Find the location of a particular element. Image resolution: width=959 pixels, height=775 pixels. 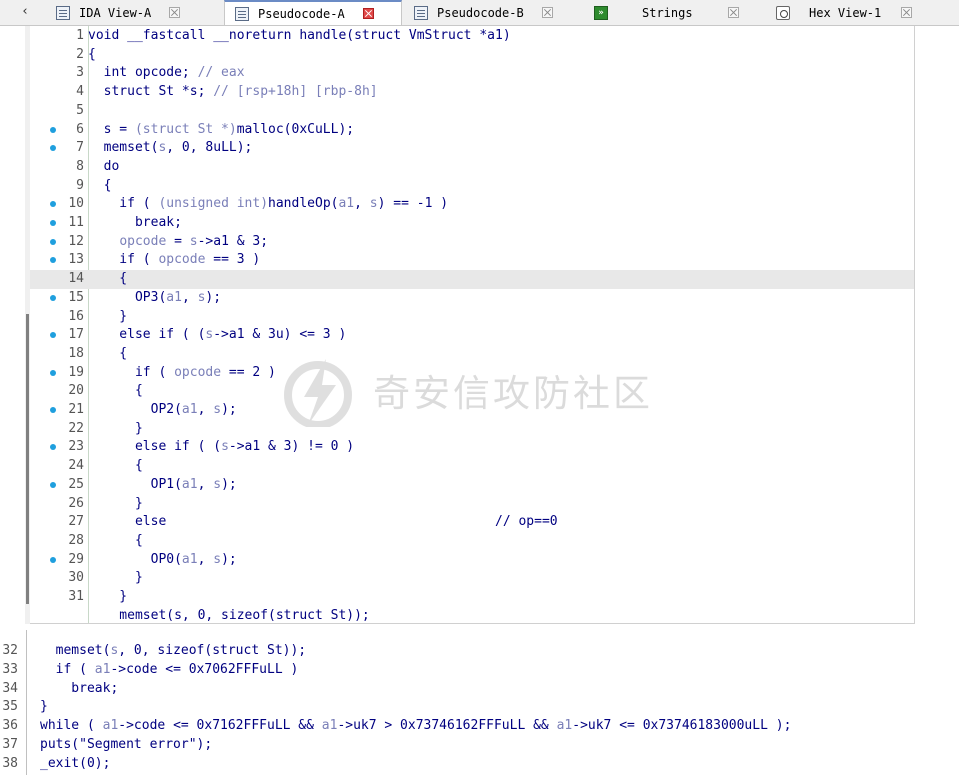

code-token: ->a1 & 3) != 0 ) is located at coordinates (291, 447).